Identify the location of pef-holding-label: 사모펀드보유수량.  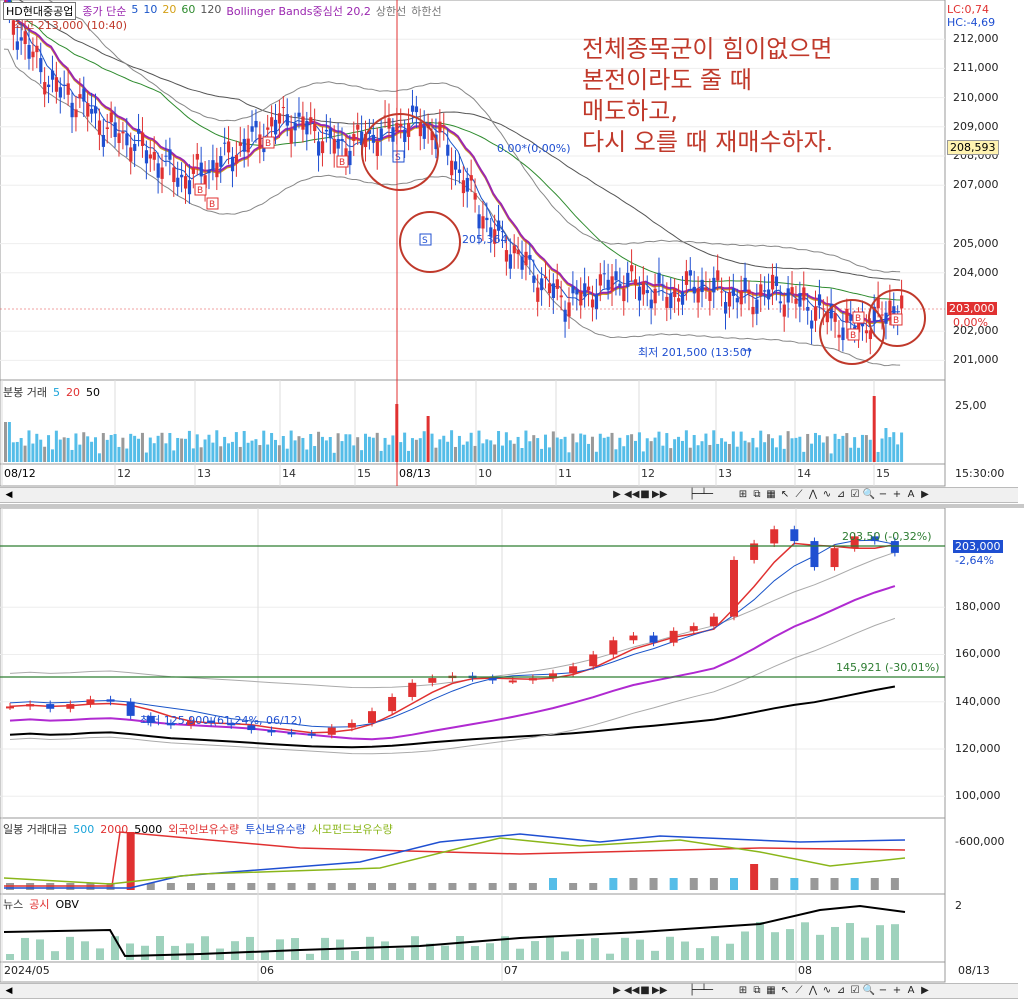
(352, 829).